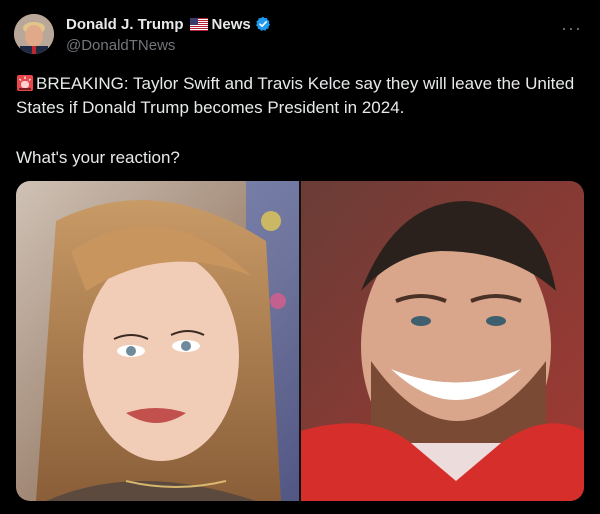 The width and height of the screenshot is (600, 514). I want to click on author-info: Donald J. Trump News @DonaldTNews, so click(168, 34).